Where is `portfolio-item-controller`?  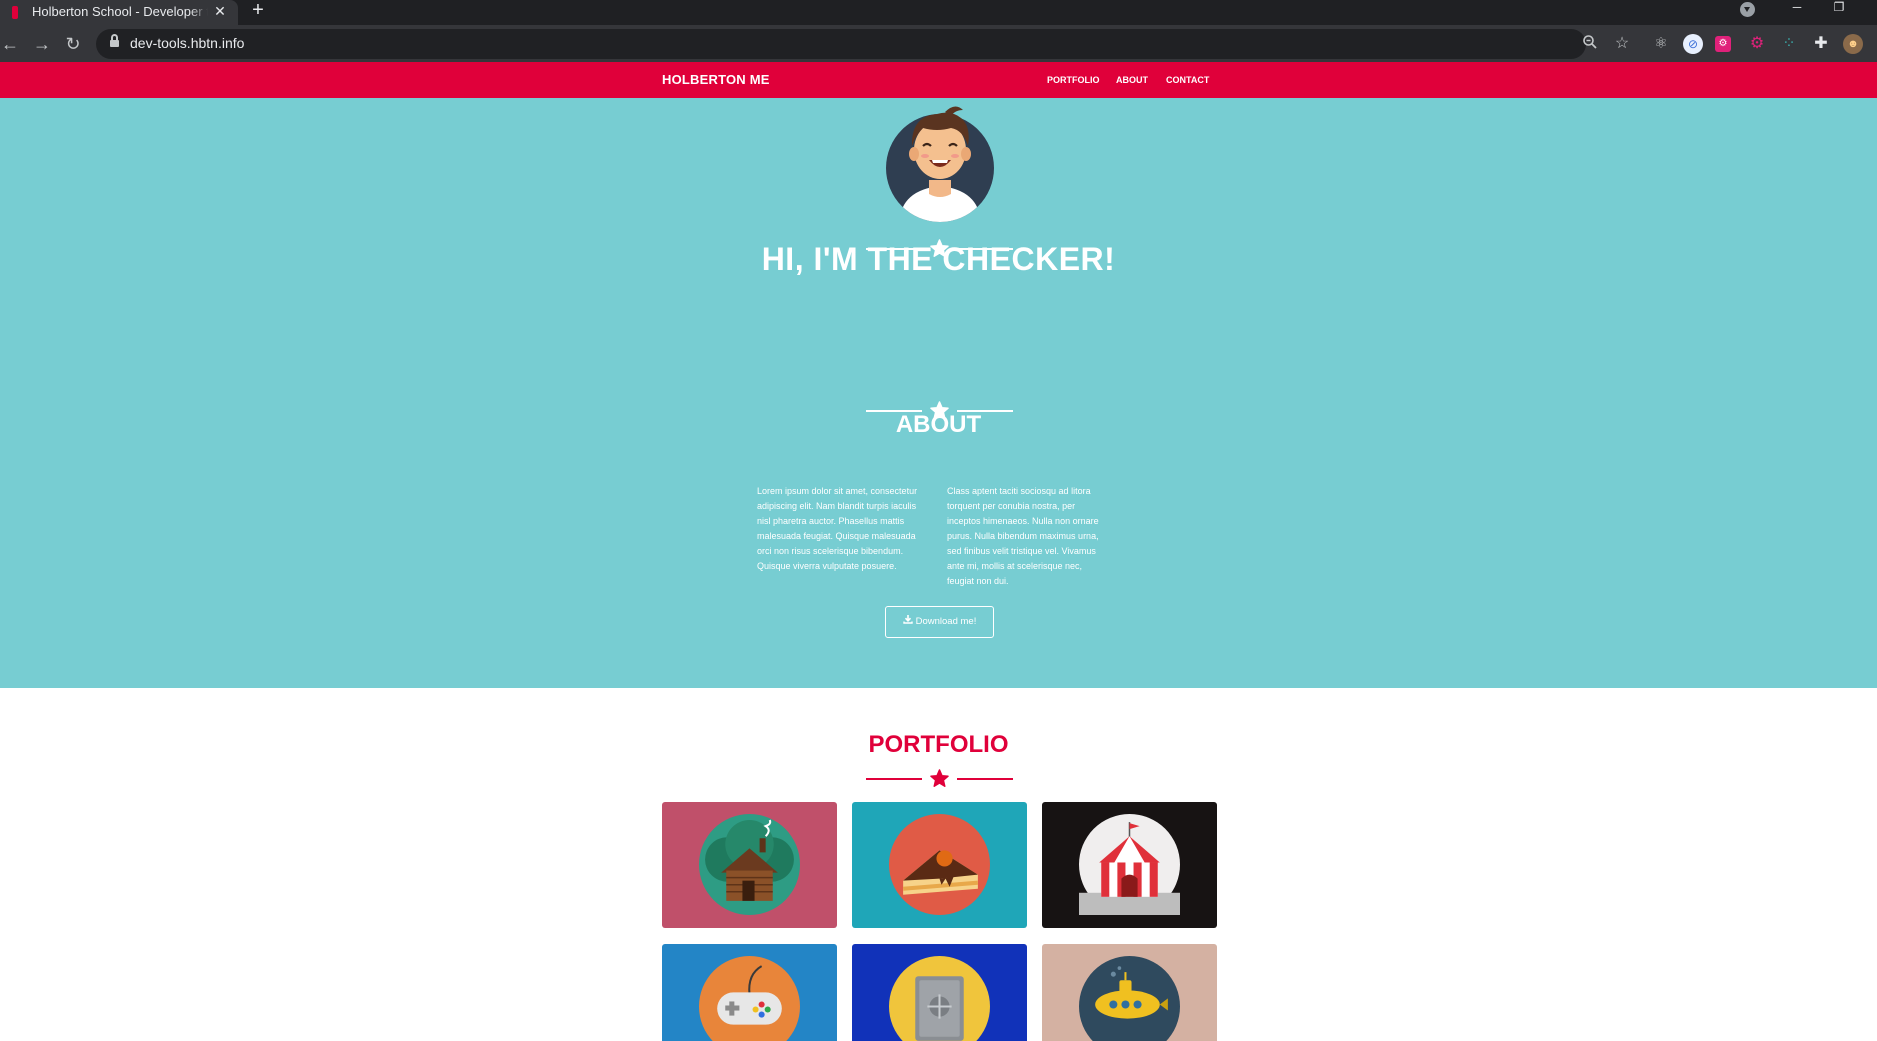 portfolio-item-controller is located at coordinates (749, 992).